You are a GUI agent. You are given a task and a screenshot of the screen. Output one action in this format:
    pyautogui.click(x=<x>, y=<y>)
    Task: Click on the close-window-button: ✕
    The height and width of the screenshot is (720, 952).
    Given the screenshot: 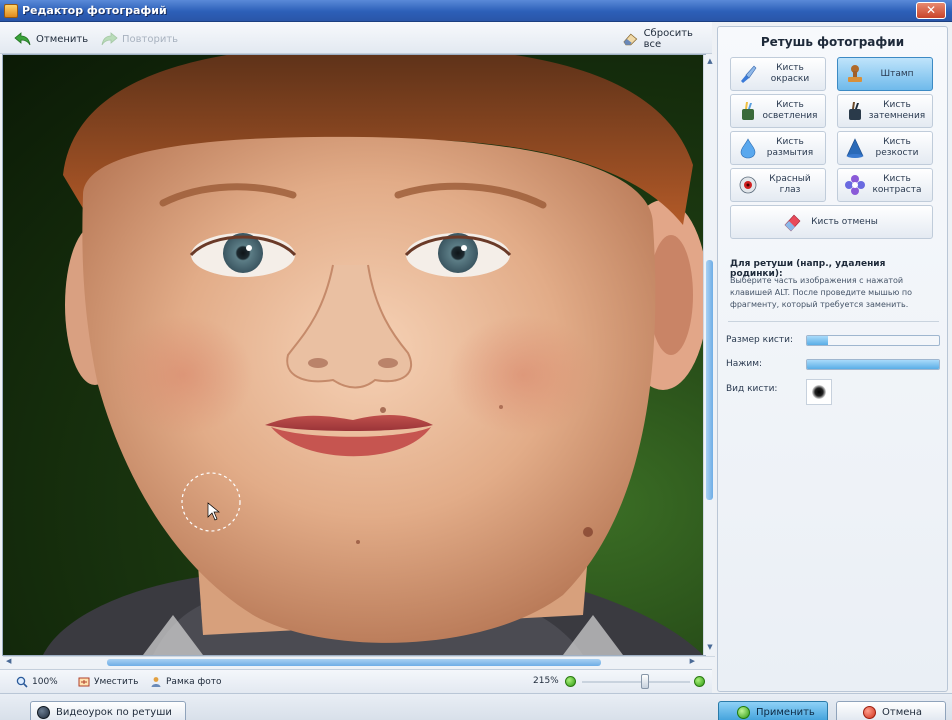 What is the action you would take?
    pyautogui.click(x=931, y=10)
    